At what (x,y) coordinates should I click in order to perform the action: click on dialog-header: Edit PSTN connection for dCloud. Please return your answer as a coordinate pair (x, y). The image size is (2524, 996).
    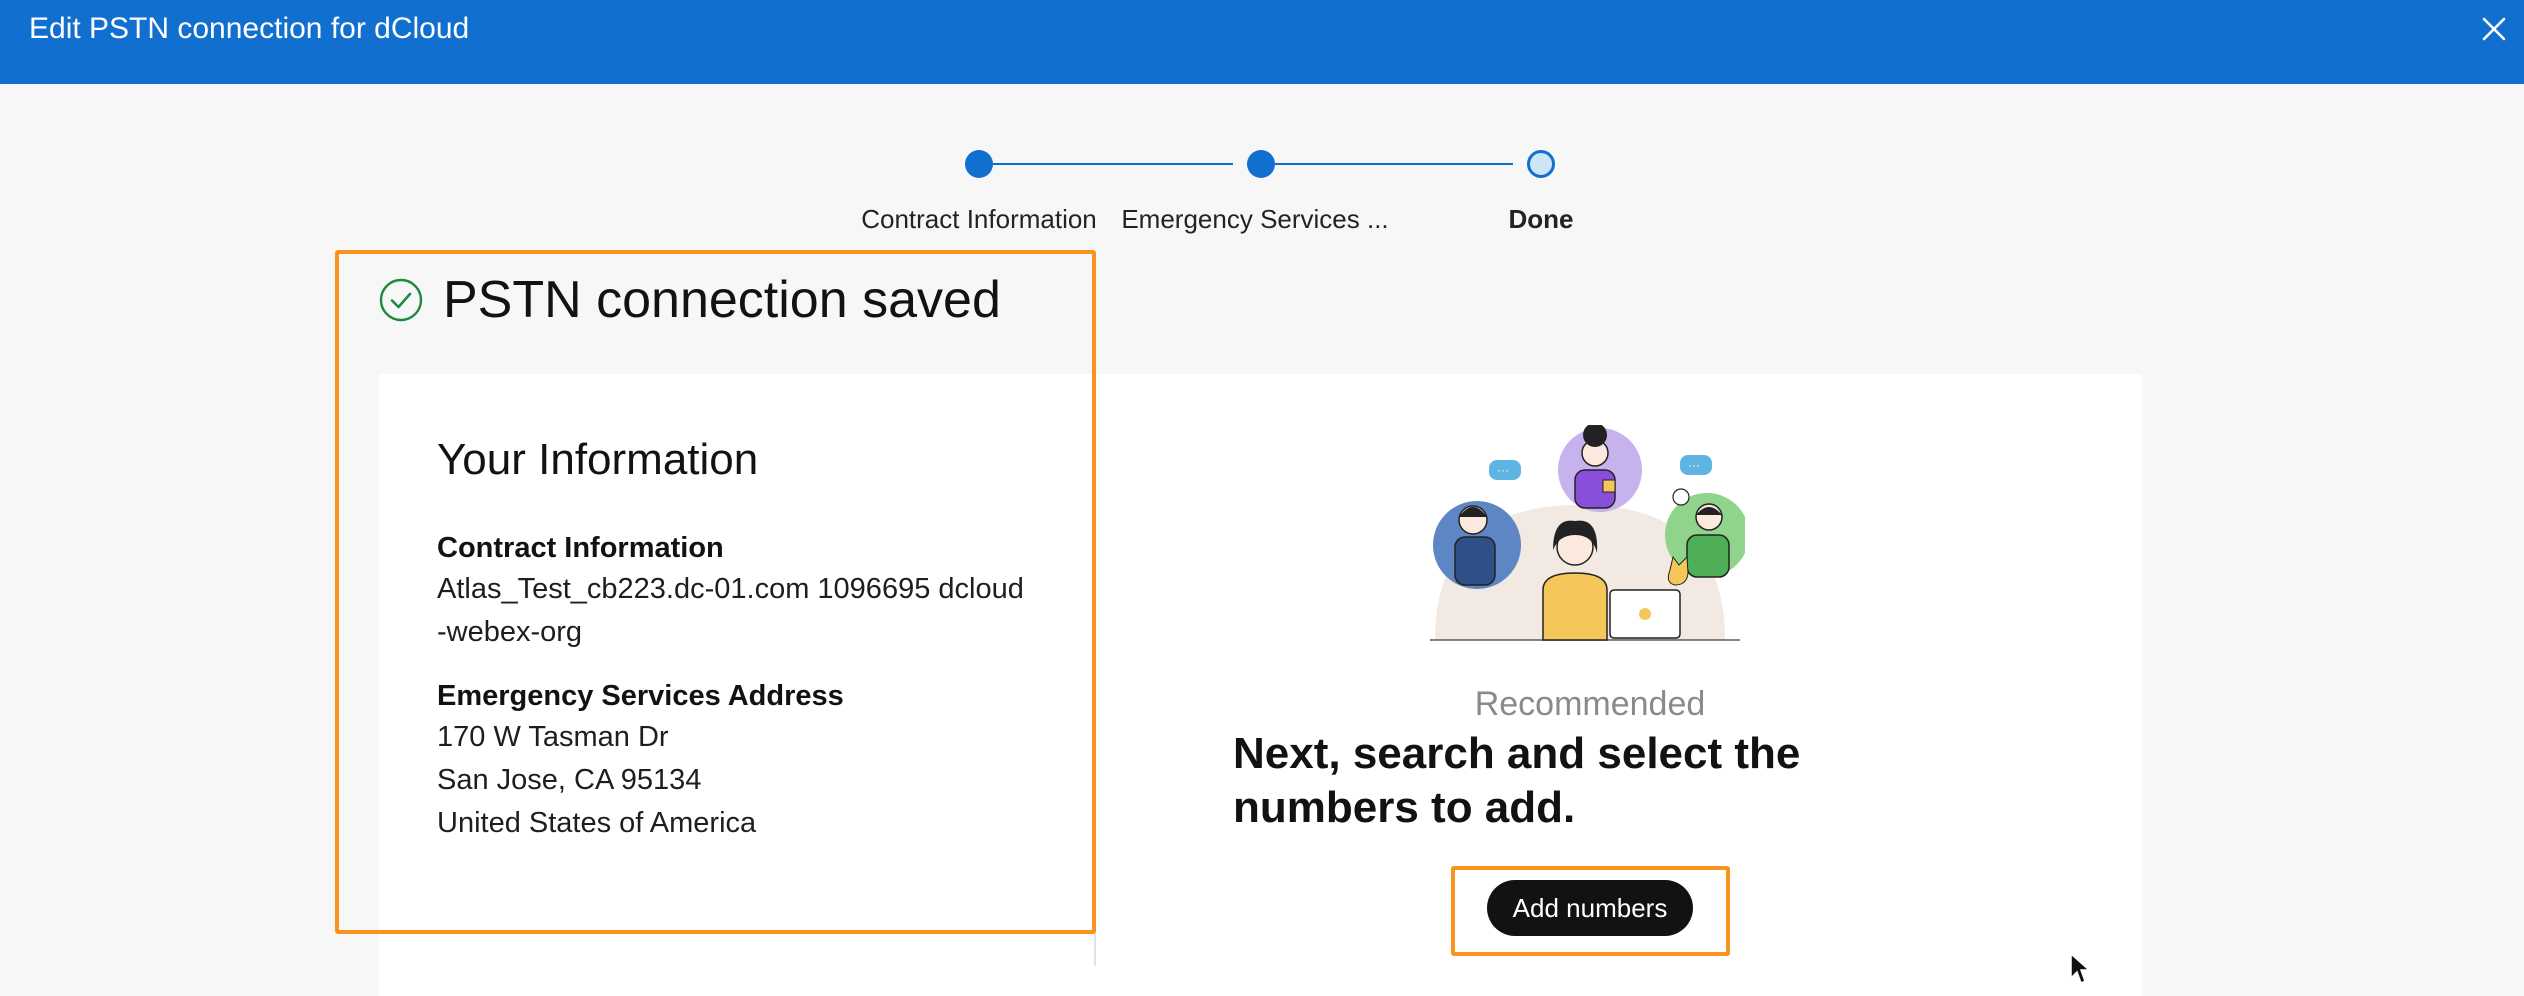
    Looking at the image, I should click on (1262, 42).